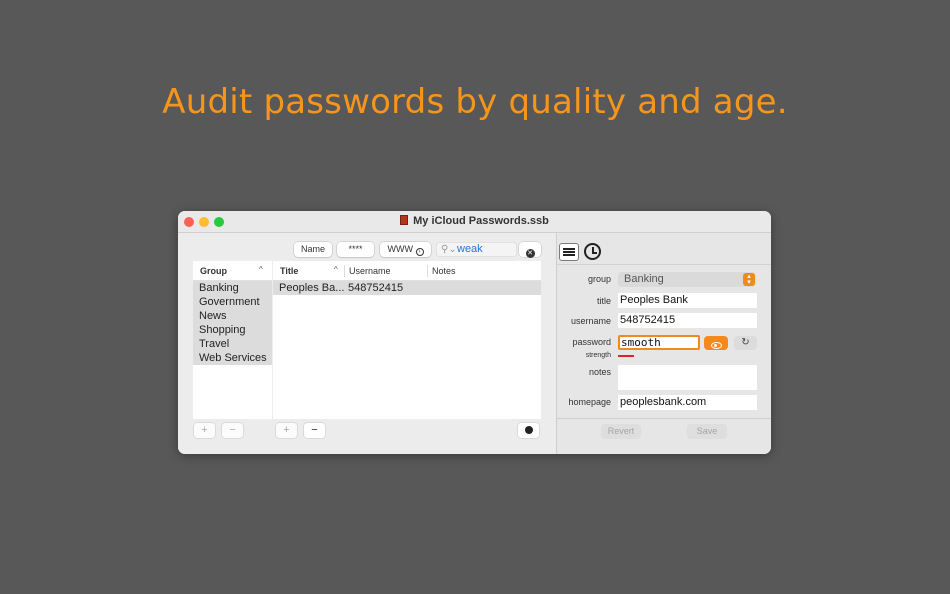 The image size is (950, 594). Describe the element at coordinates (313, 249) in the screenshot. I see `sort-by-name-button: Name` at that location.